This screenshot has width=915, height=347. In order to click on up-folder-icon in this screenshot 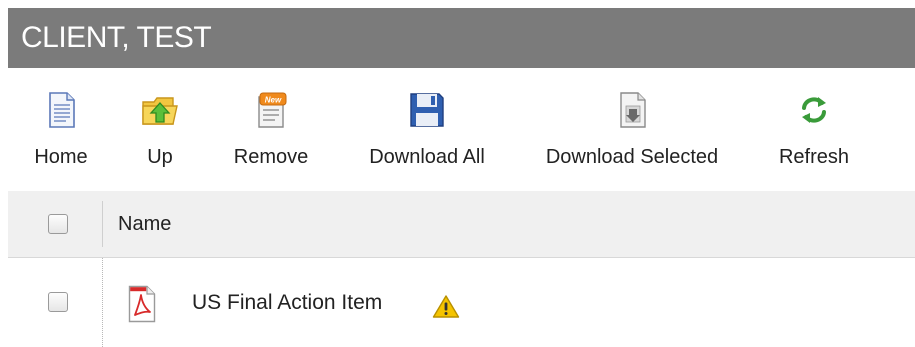, I will do `click(160, 111)`.